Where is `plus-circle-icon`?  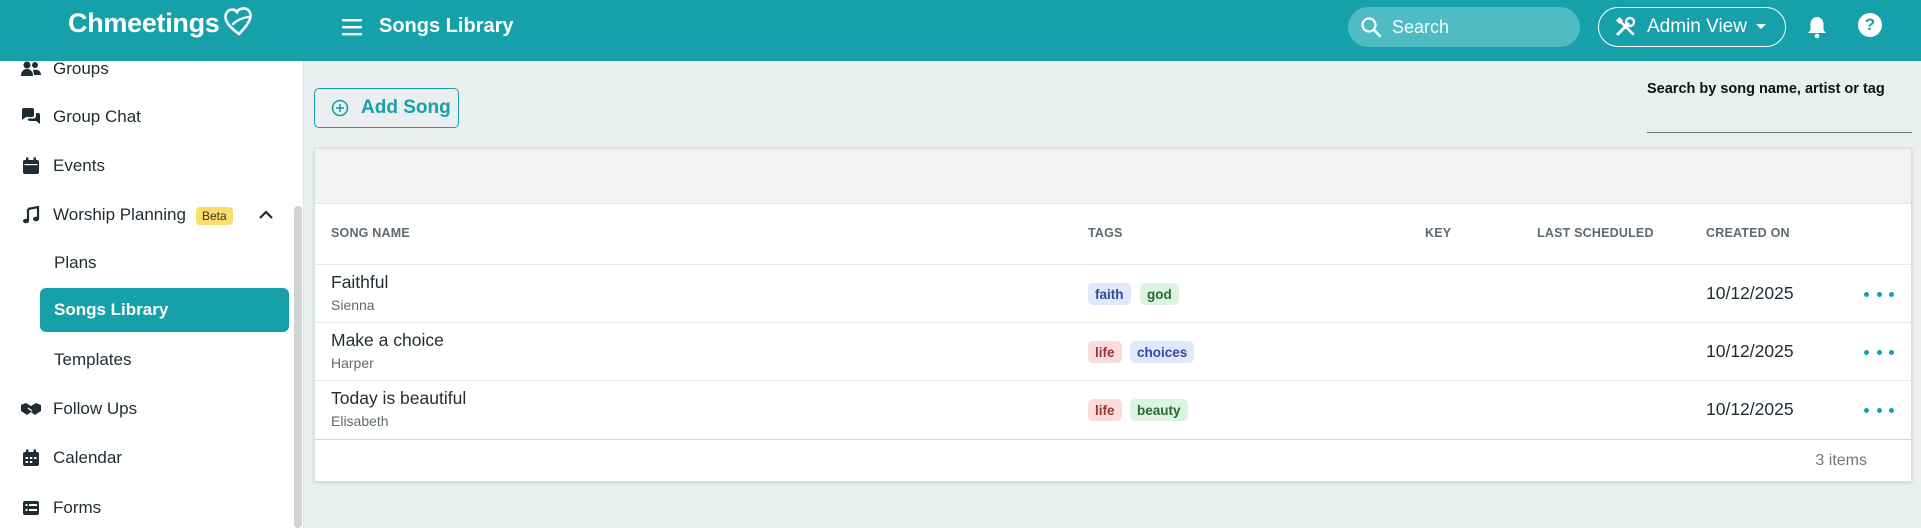
plus-circle-icon is located at coordinates (340, 108).